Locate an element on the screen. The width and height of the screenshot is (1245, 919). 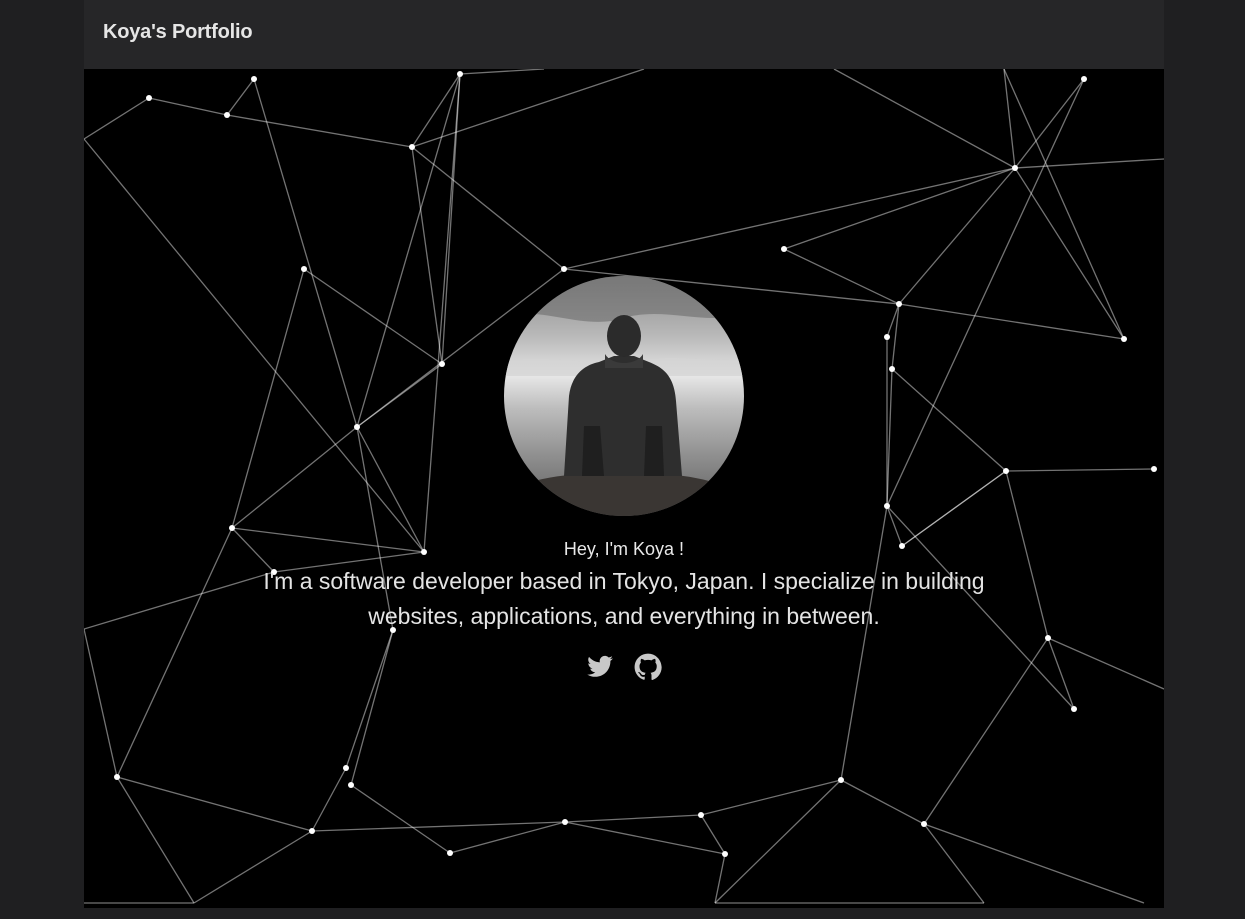
avatar-image is located at coordinates (624, 396).